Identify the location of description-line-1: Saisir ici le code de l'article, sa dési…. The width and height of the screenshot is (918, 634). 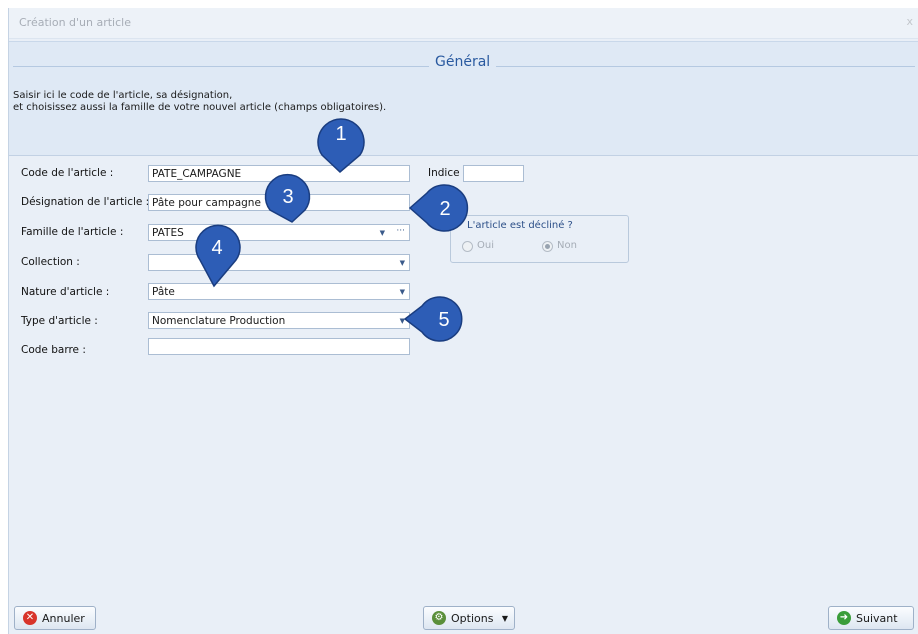
(123, 95).